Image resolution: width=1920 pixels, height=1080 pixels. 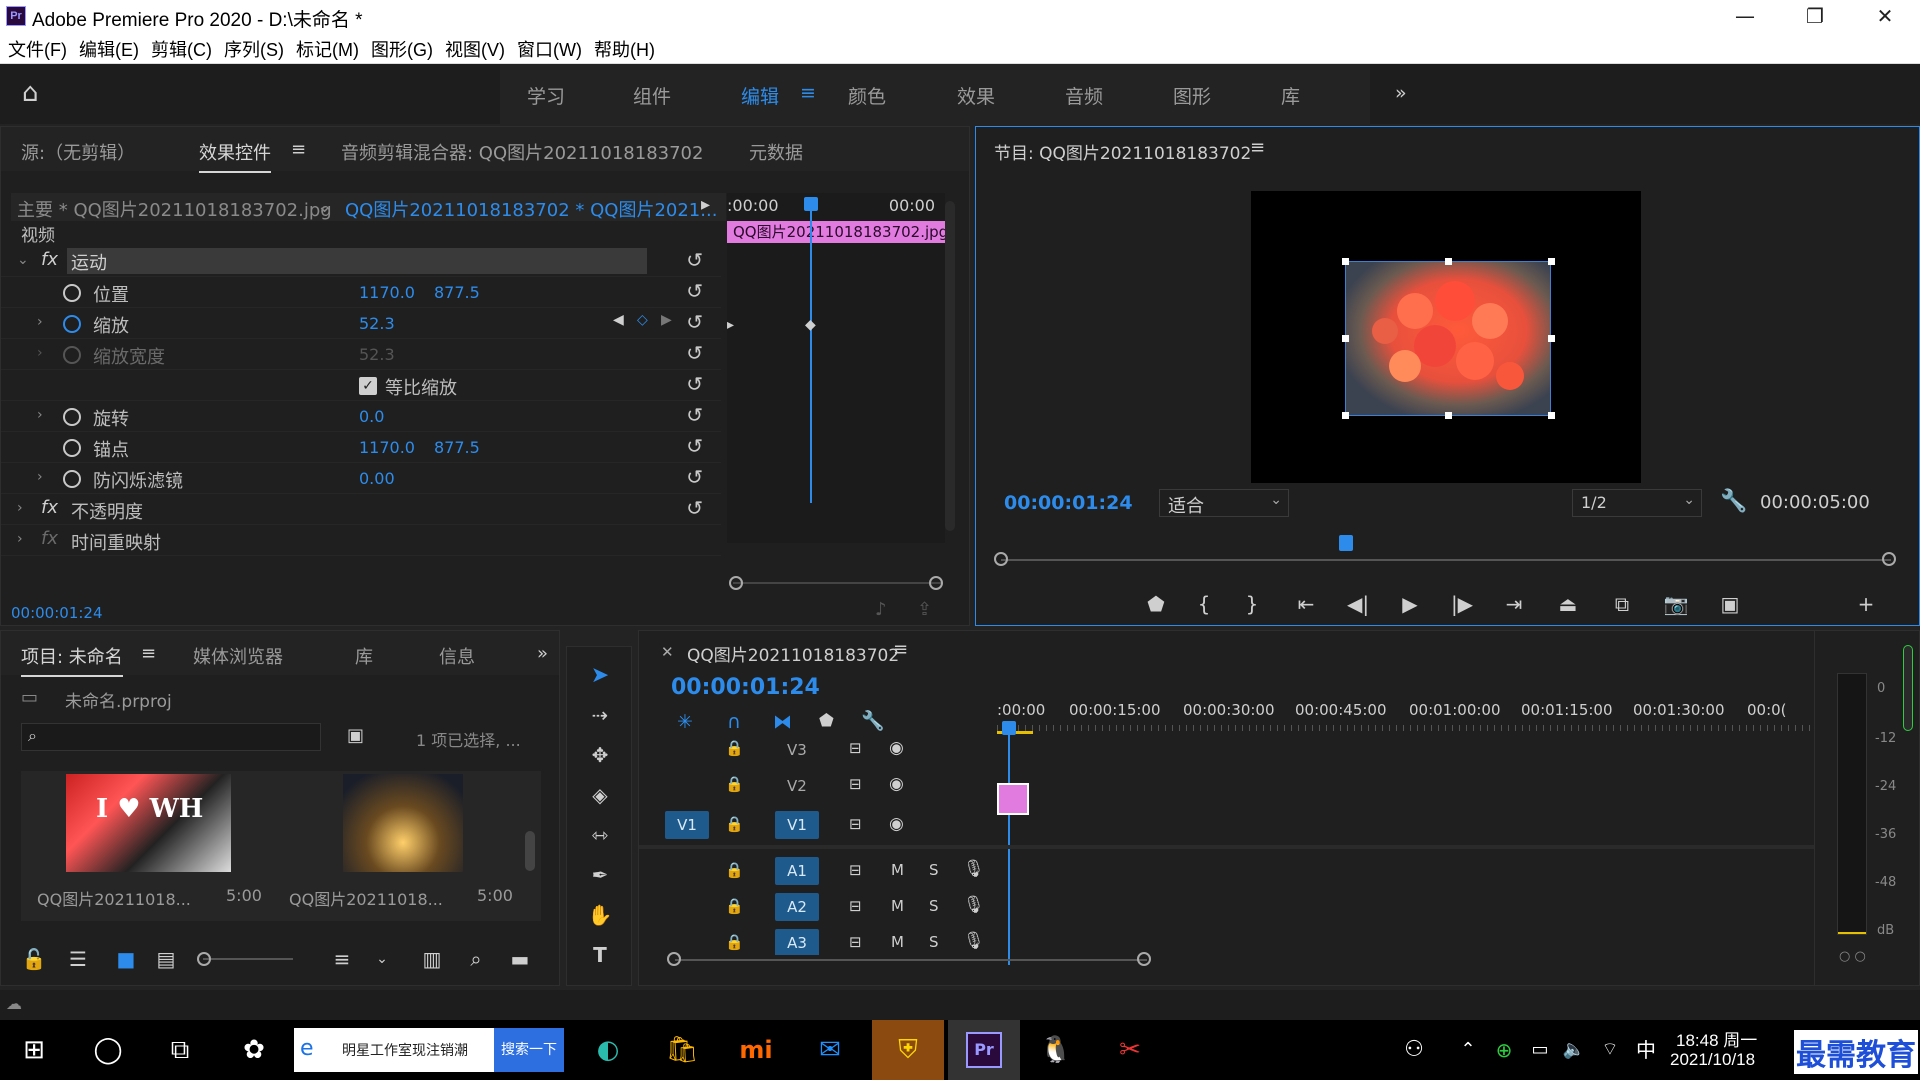 I want to click on automate-icon: ▥, so click(x=432, y=959).